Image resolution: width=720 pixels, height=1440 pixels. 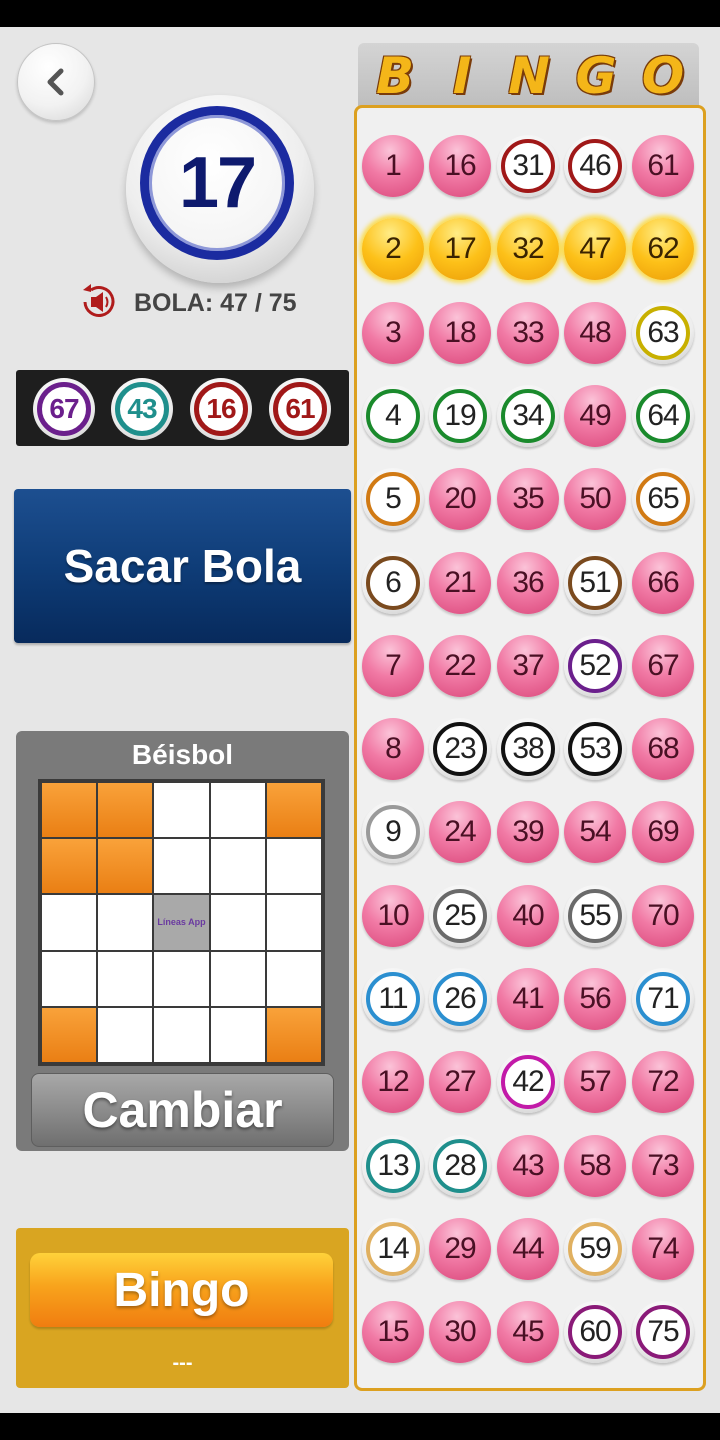 I want to click on board-ball-number: 72, so click(x=663, y=1082).